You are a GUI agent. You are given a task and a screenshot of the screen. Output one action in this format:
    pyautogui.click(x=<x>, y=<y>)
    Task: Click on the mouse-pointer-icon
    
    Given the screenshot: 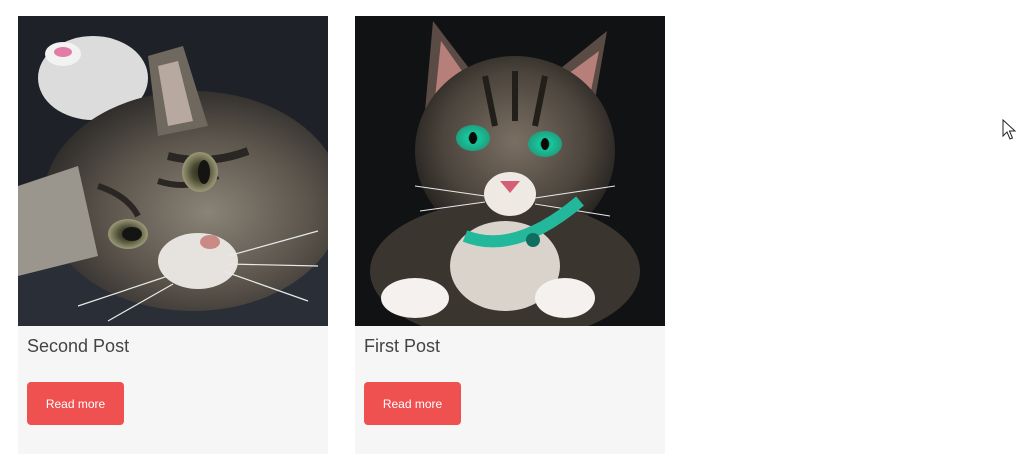 What is the action you would take?
    pyautogui.click(x=1009, y=129)
    